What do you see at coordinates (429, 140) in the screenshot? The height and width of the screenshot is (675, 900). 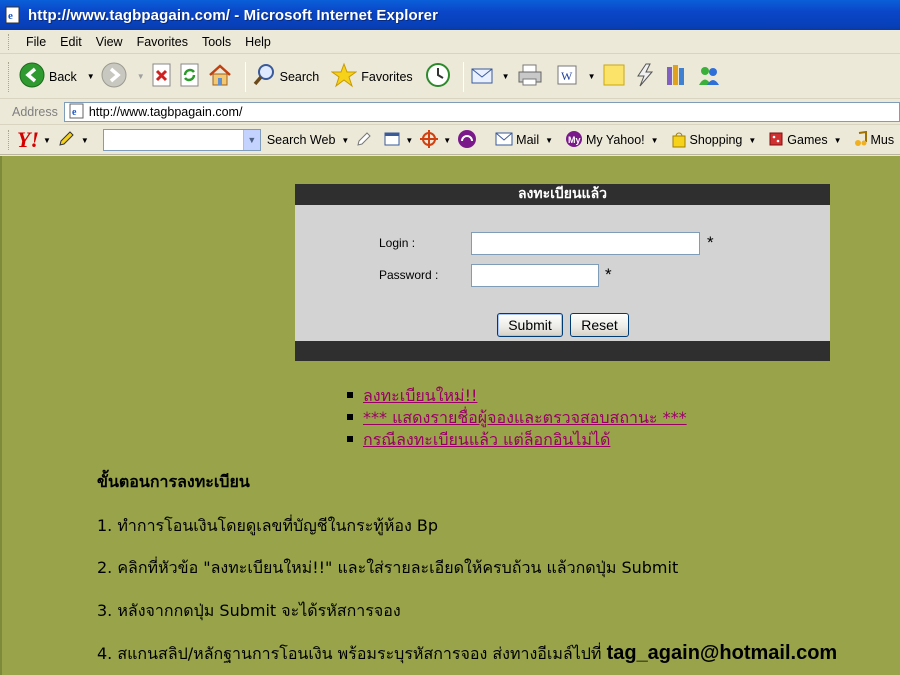 I see `crosshair-icon` at bounding box center [429, 140].